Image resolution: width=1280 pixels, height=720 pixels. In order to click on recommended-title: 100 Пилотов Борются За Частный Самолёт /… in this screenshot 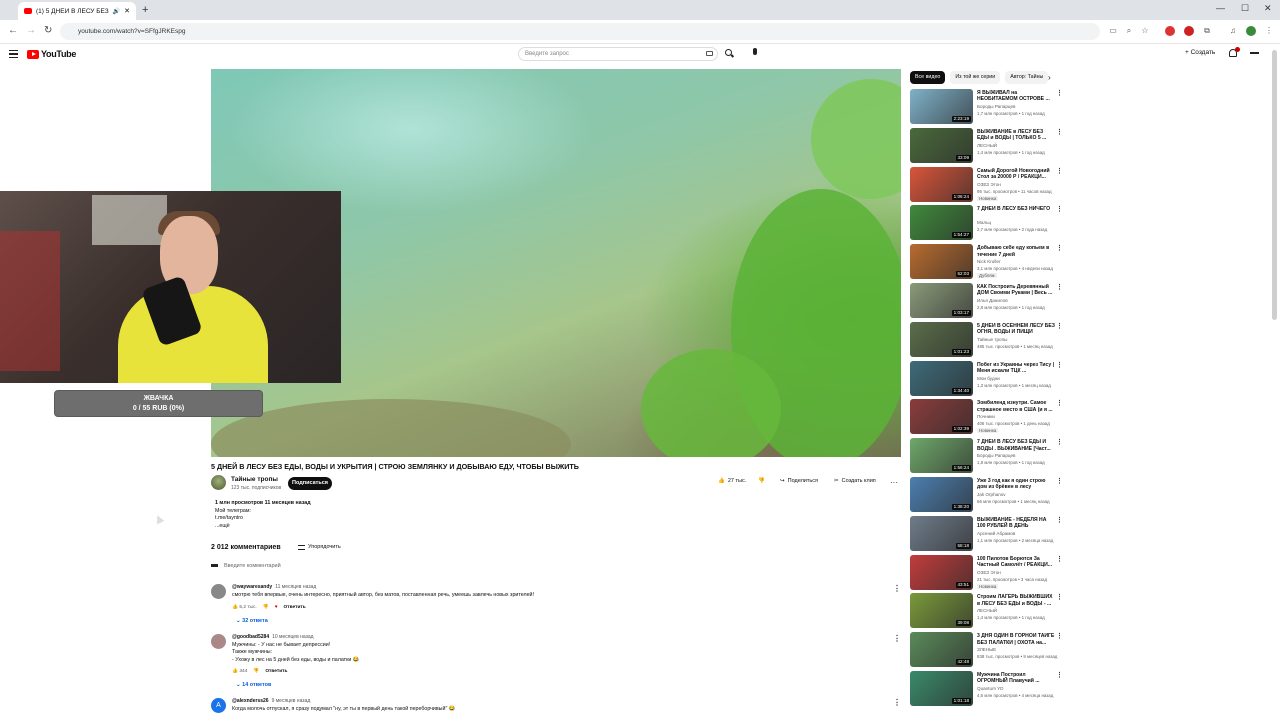, I will do `click(1016, 562)`.